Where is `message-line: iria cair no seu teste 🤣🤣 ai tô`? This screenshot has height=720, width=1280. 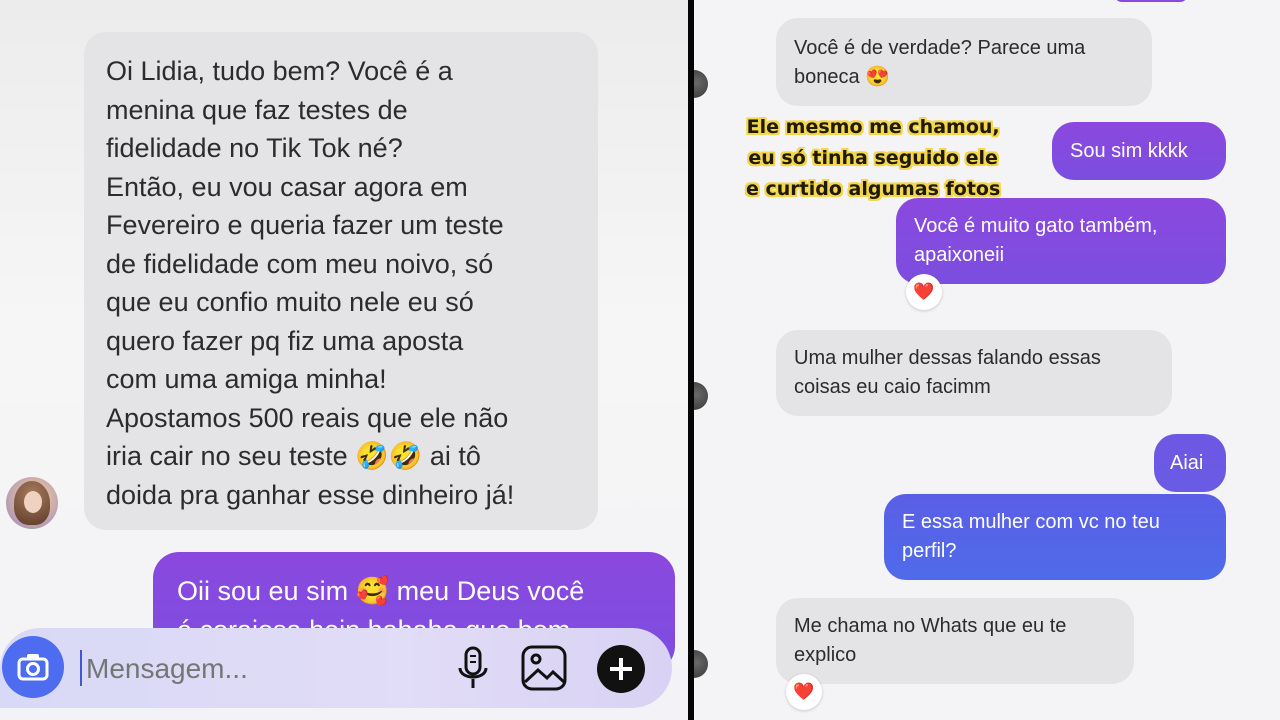 message-line: iria cair no seu teste 🤣🤣 ai tô is located at coordinates (293, 456).